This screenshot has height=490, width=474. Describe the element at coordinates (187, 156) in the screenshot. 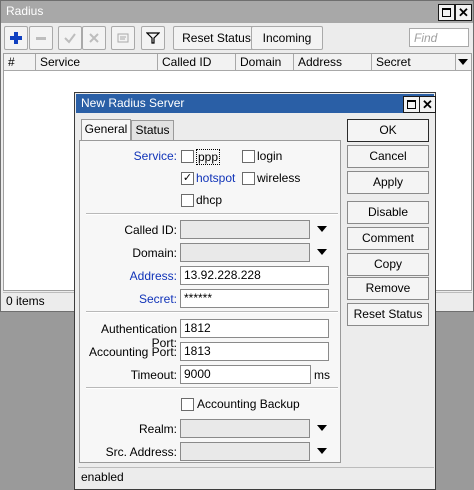

I see `service-ppp-checkbox` at that location.